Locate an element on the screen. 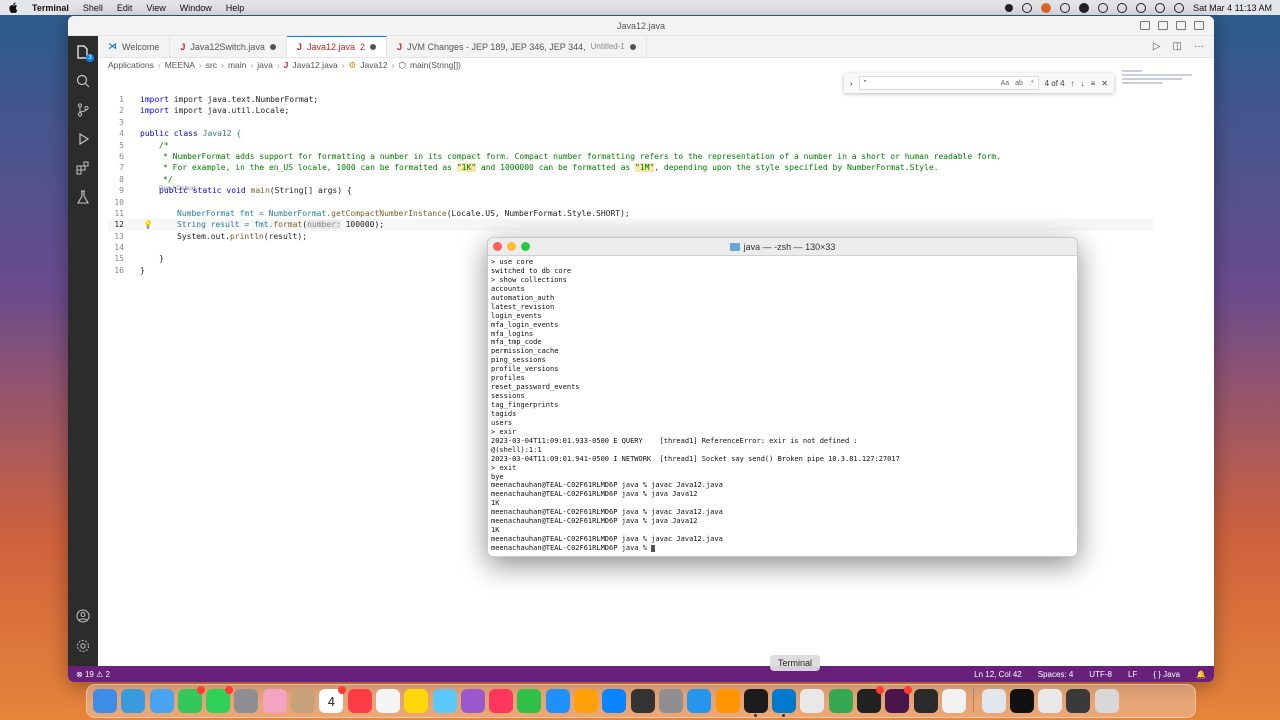 Image resolution: width=1280 pixels, height=720 pixels. run-java-icon: ▷ is located at coordinates (1157, 46).